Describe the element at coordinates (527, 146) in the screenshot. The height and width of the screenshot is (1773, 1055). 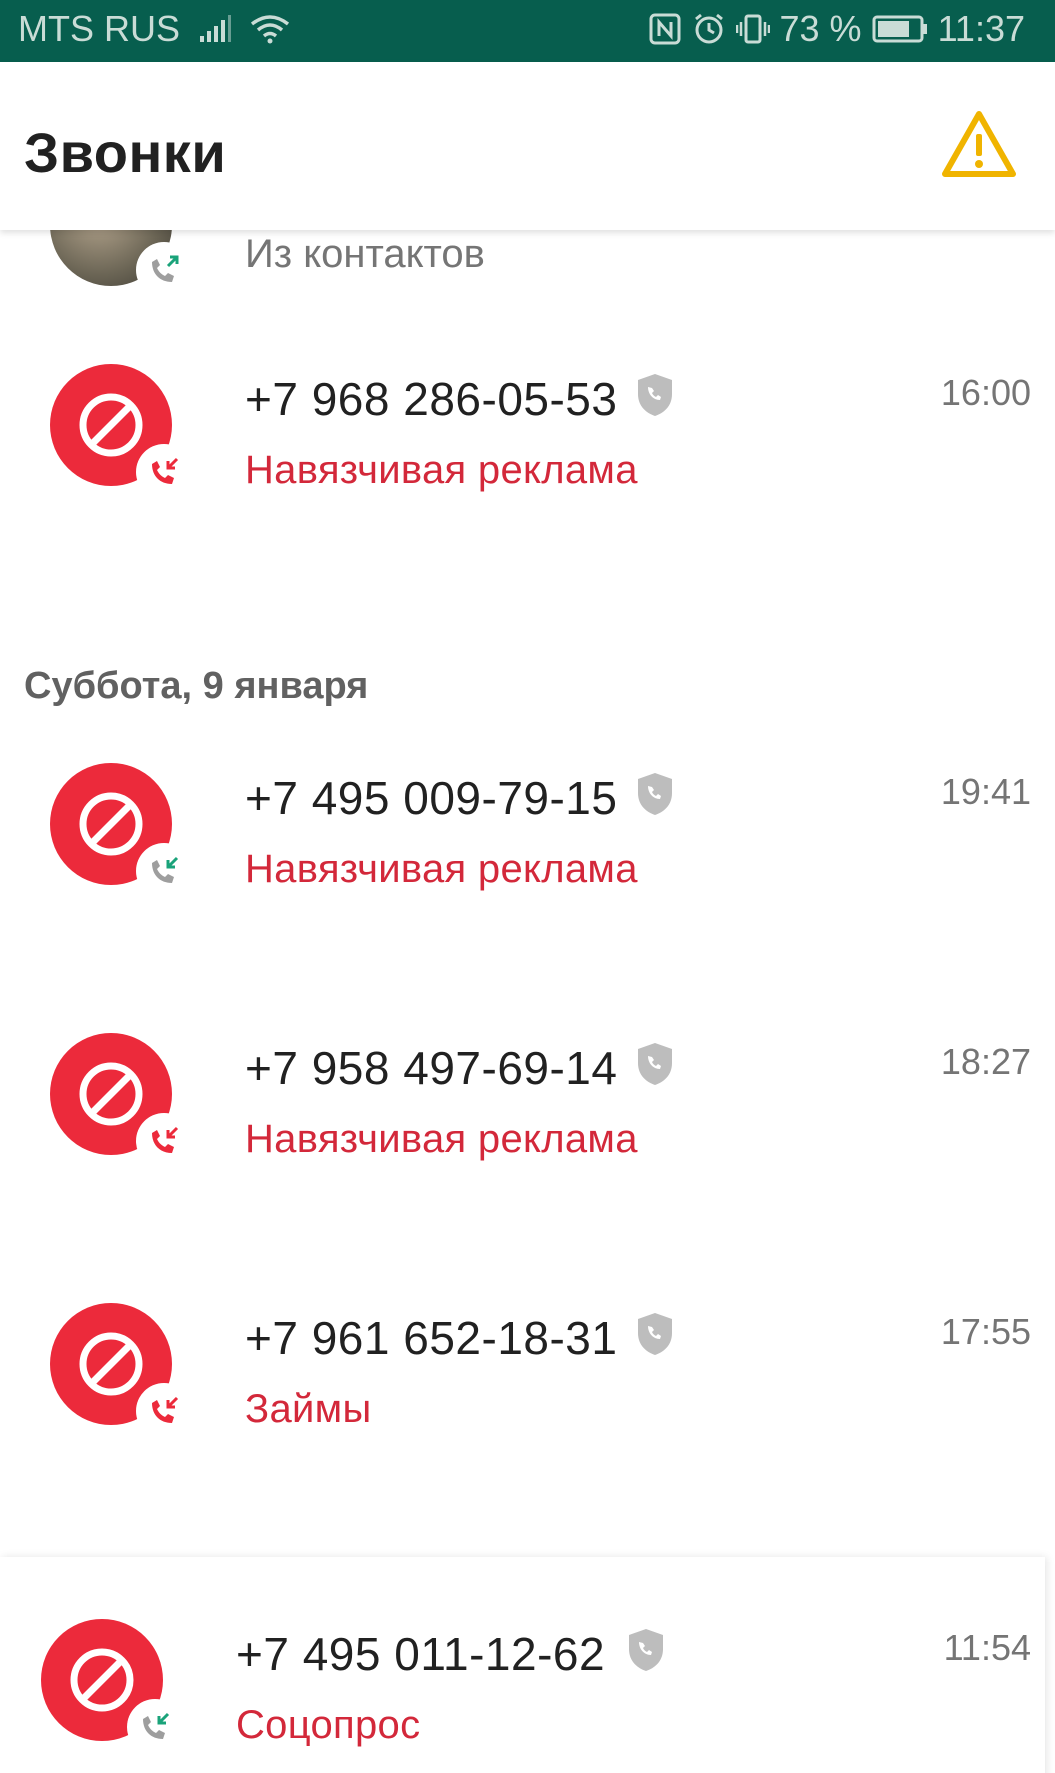
I see `app-bar: Звонки` at that location.